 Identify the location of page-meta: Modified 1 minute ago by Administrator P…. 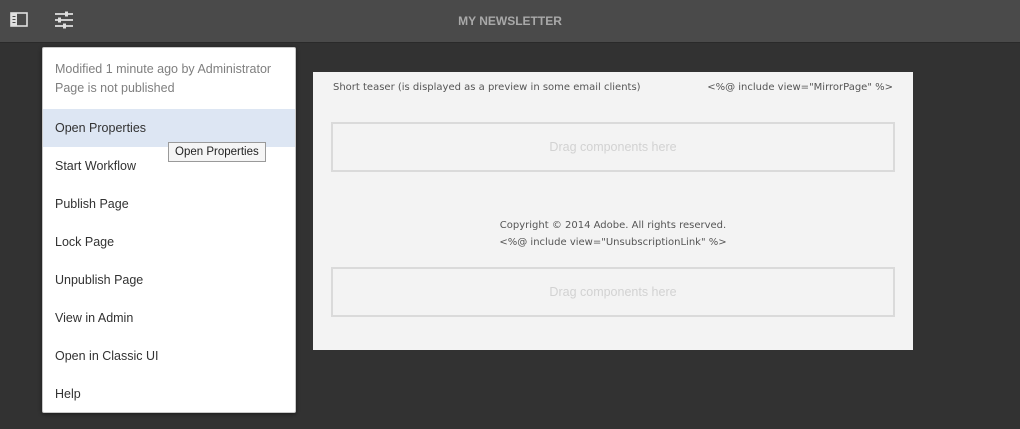
(169, 78).